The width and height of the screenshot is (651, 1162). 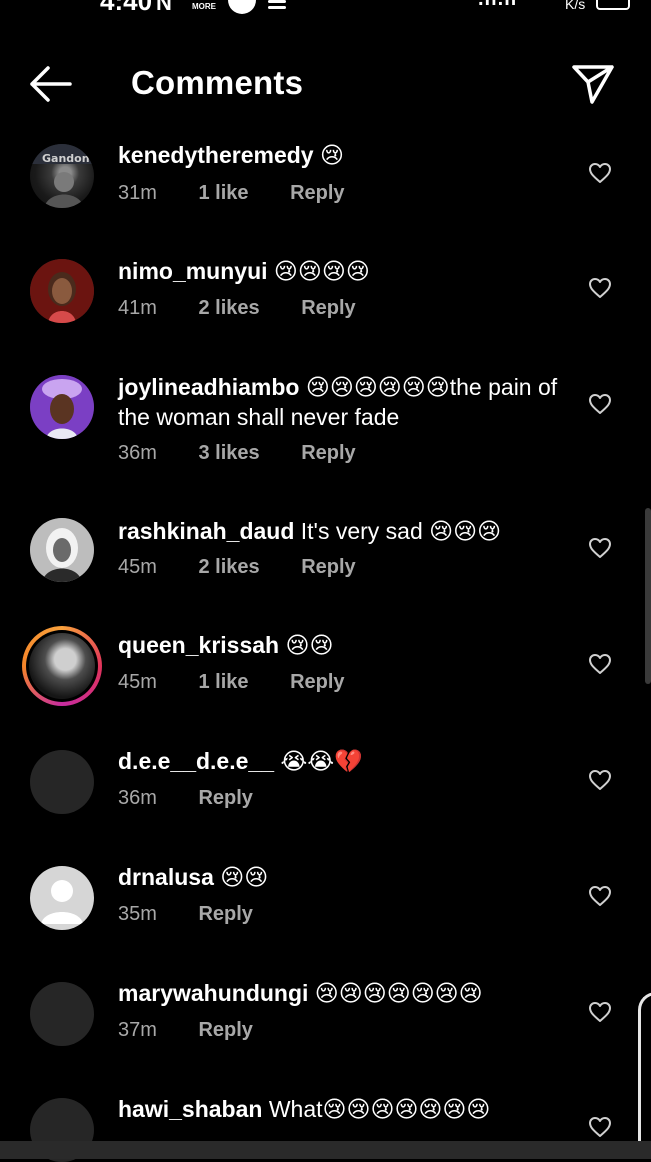 I want to click on comment-likes: 3 likes, so click(x=228, y=453).